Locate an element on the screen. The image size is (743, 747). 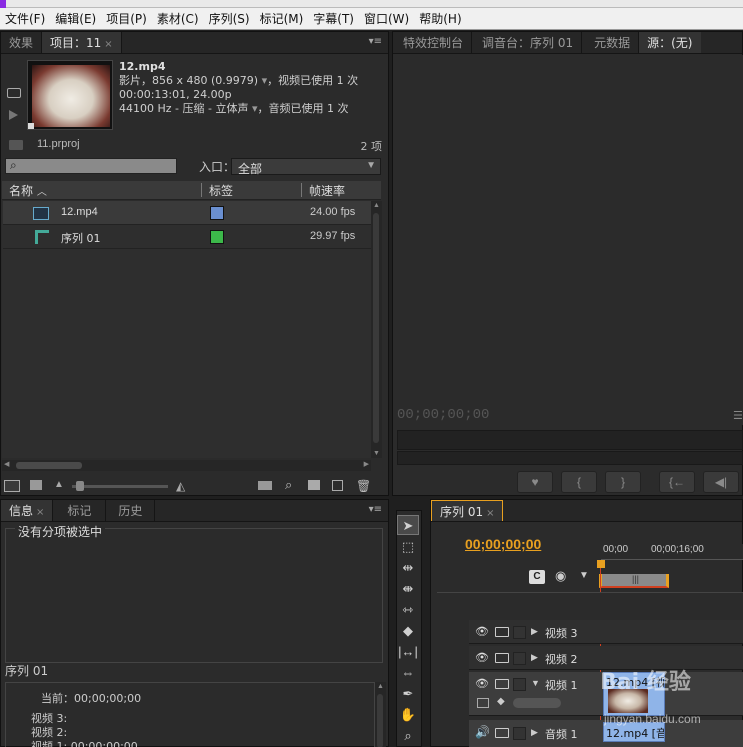
menu-help: 帮助(H) is located at coordinates (440, 19).